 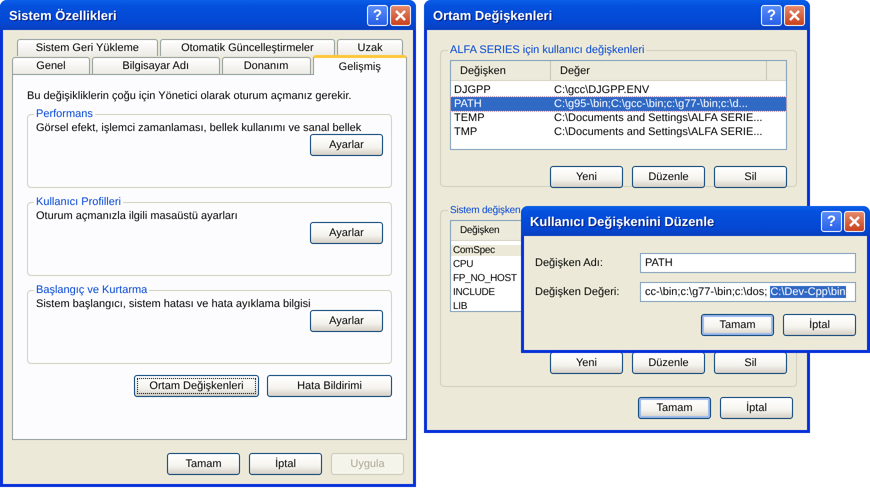 What do you see at coordinates (91, 290) in the screenshot?
I see `group-title: Başlangıç ve Kurtarma` at bounding box center [91, 290].